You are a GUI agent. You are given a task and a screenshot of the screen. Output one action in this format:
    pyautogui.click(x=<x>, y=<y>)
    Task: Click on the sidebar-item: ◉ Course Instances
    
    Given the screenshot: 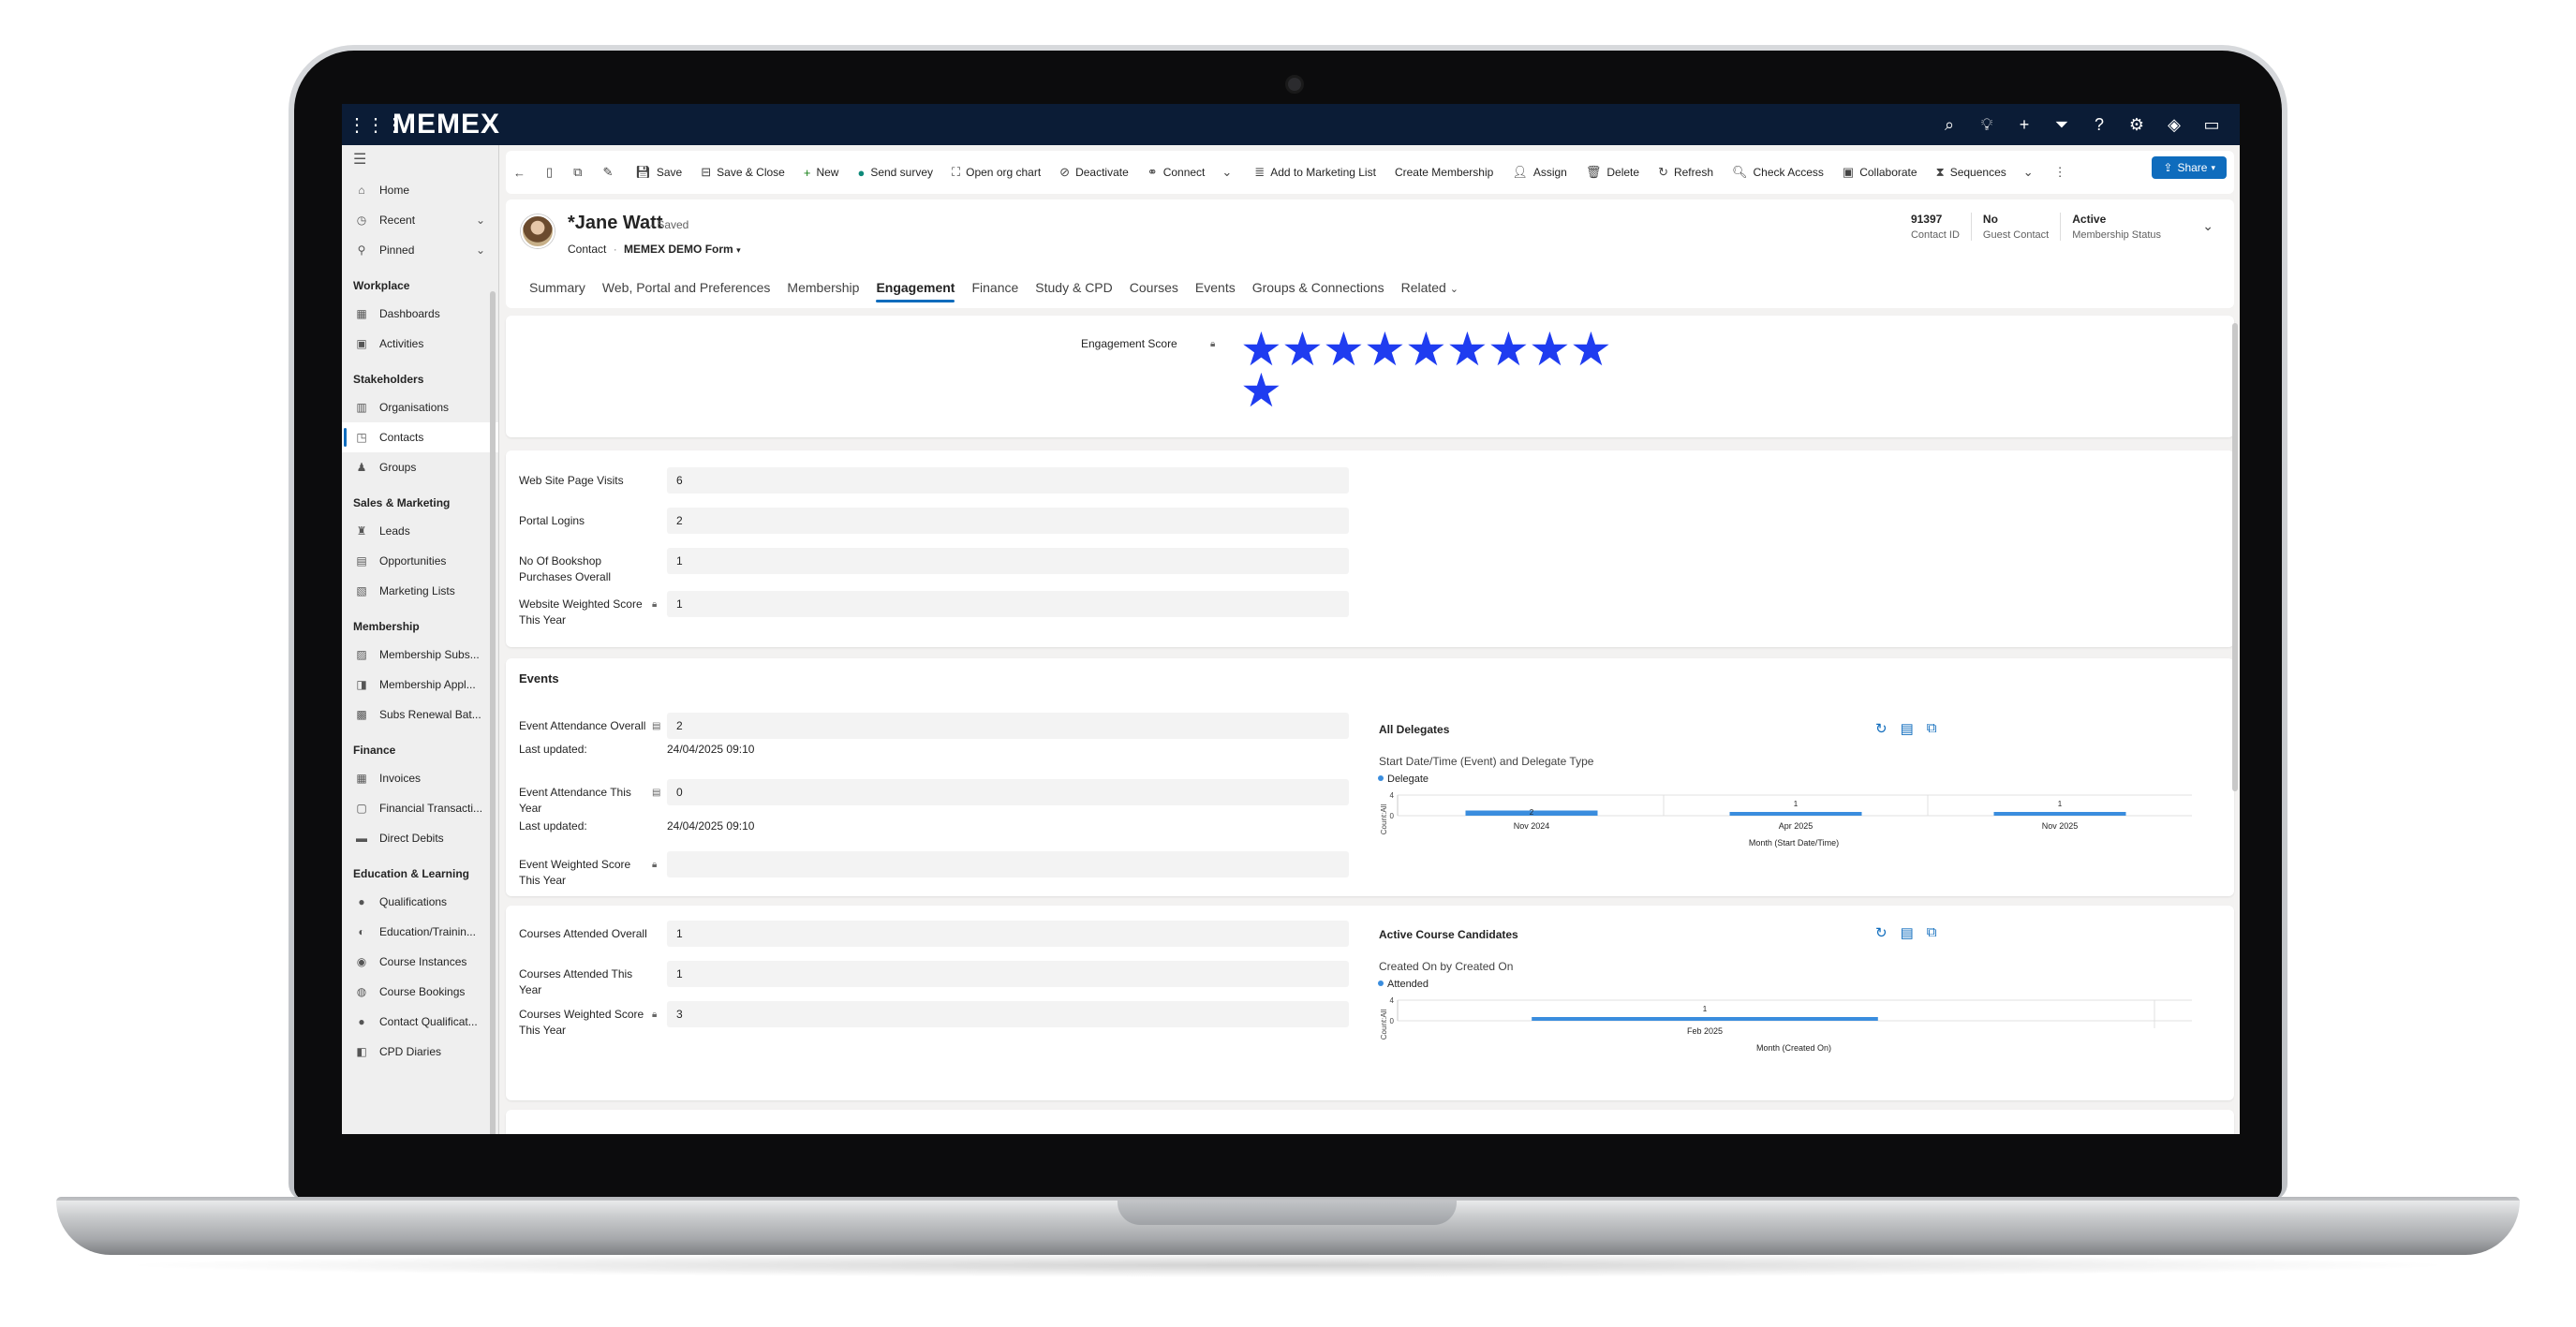 What is the action you would take?
    pyautogui.click(x=420, y=962)
    